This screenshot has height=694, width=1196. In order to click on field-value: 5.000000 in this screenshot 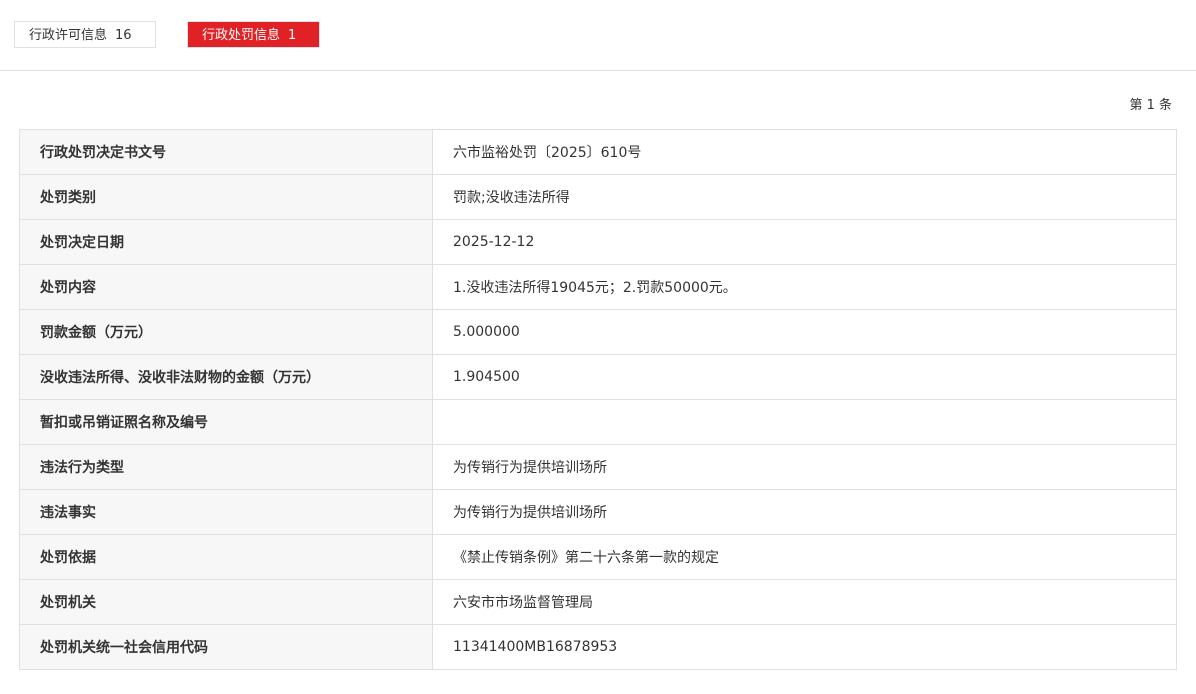, I will do `click(804, 332)`.